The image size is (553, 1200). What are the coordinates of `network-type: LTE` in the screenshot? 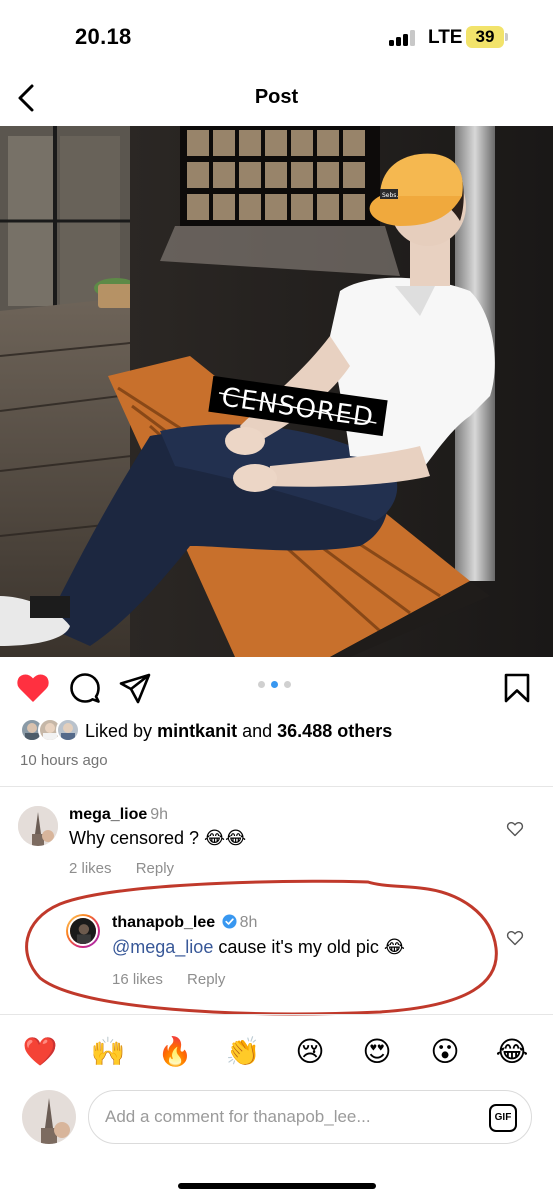 It's located at (445, 37).